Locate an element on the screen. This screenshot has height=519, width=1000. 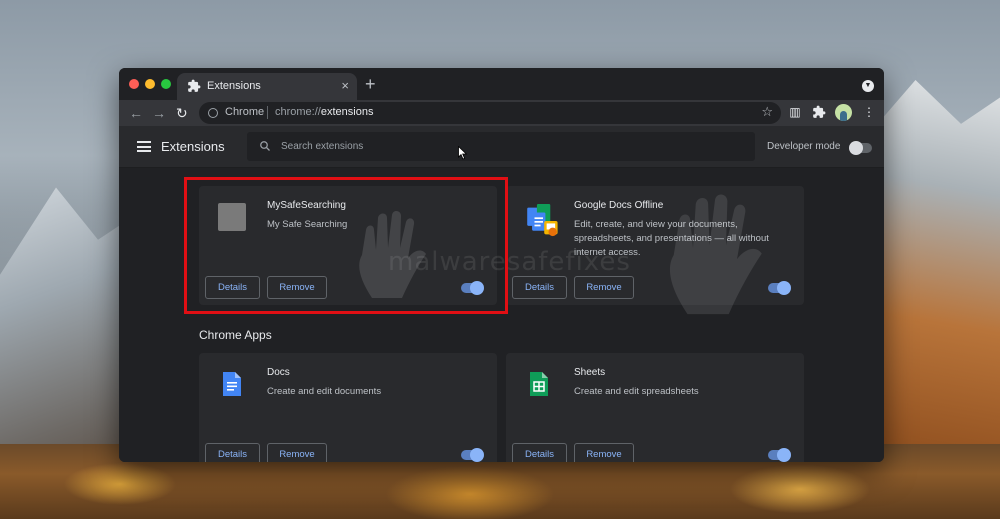
search-bar is located at coordinates (501, 146).